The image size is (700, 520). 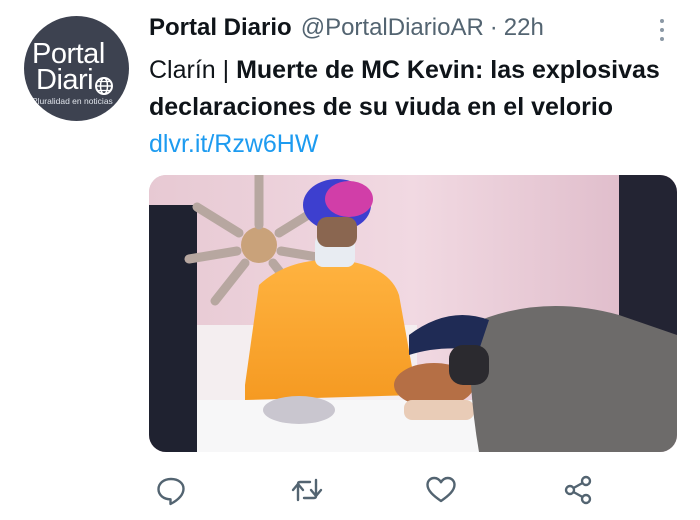 I want to click on tweet-source: Clarín |, so click(x=193, y=70).